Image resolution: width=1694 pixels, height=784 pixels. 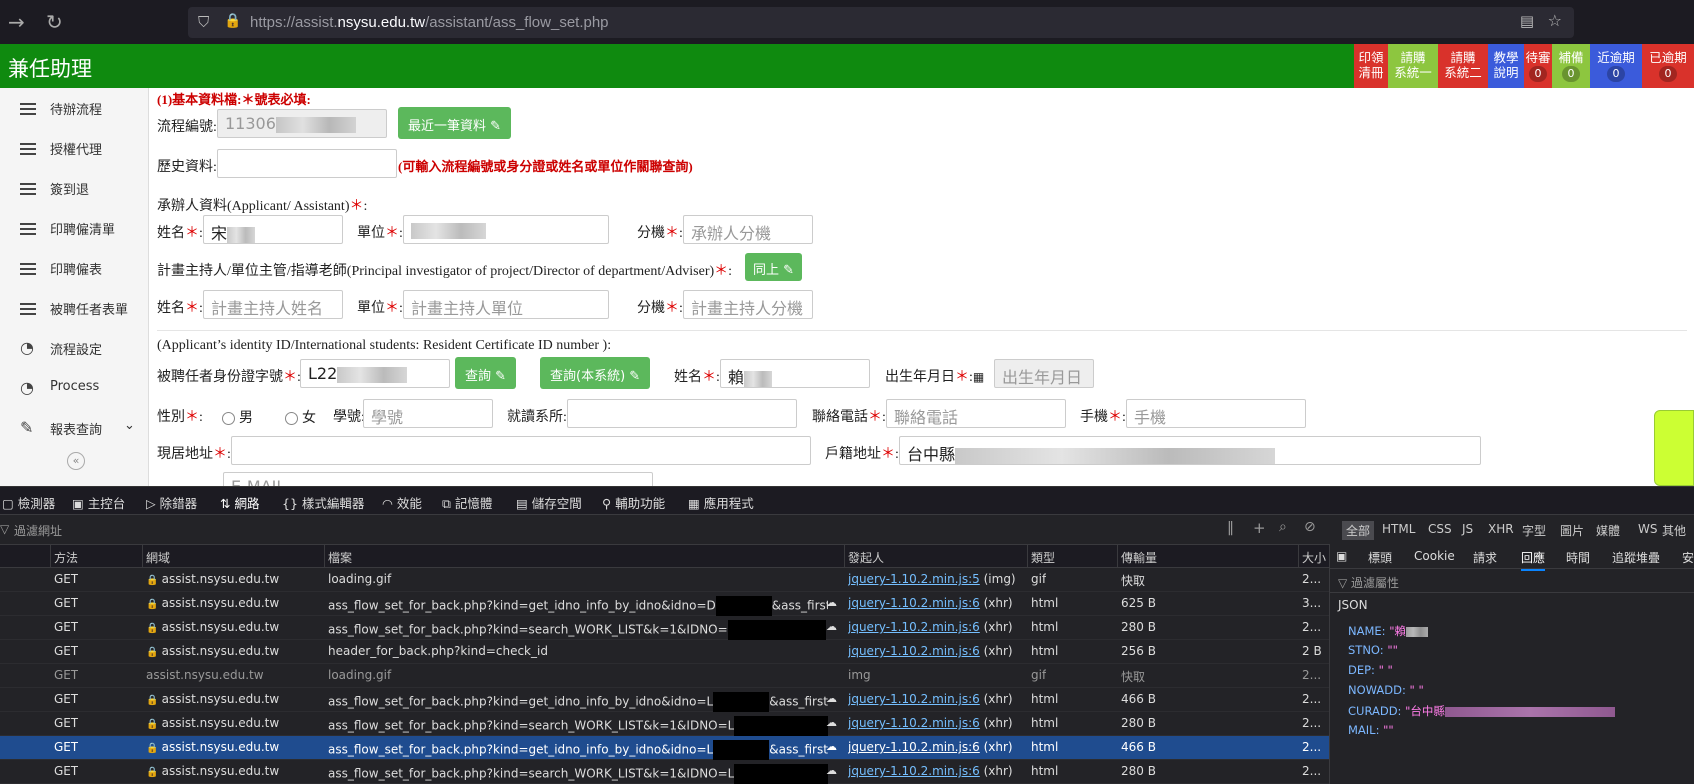 What do you see at coordinates (932, 579) in the screenshot?
I see `initiator-cell: jquery-1.10.2.min.js:5 (img)` at bounding box center [932, 579].